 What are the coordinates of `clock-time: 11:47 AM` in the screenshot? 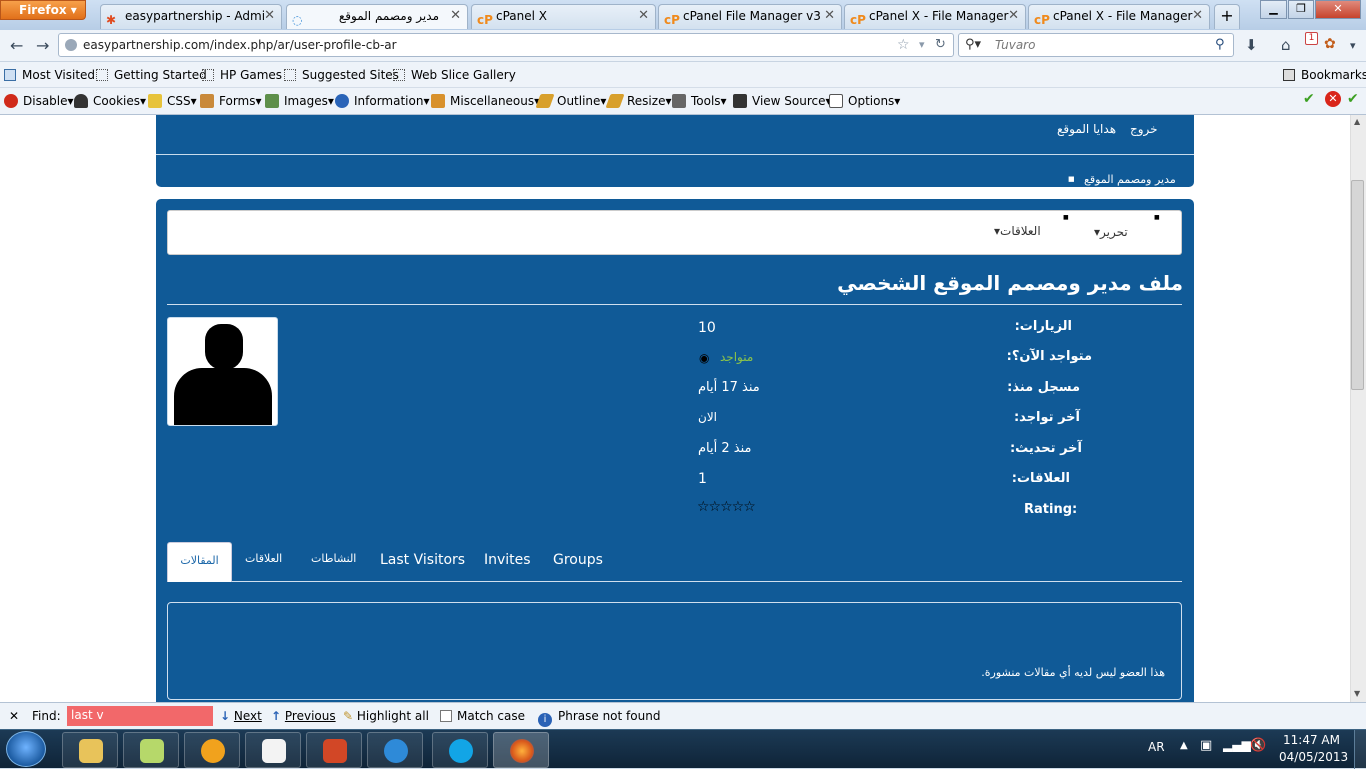 It's located at (1311, 740).